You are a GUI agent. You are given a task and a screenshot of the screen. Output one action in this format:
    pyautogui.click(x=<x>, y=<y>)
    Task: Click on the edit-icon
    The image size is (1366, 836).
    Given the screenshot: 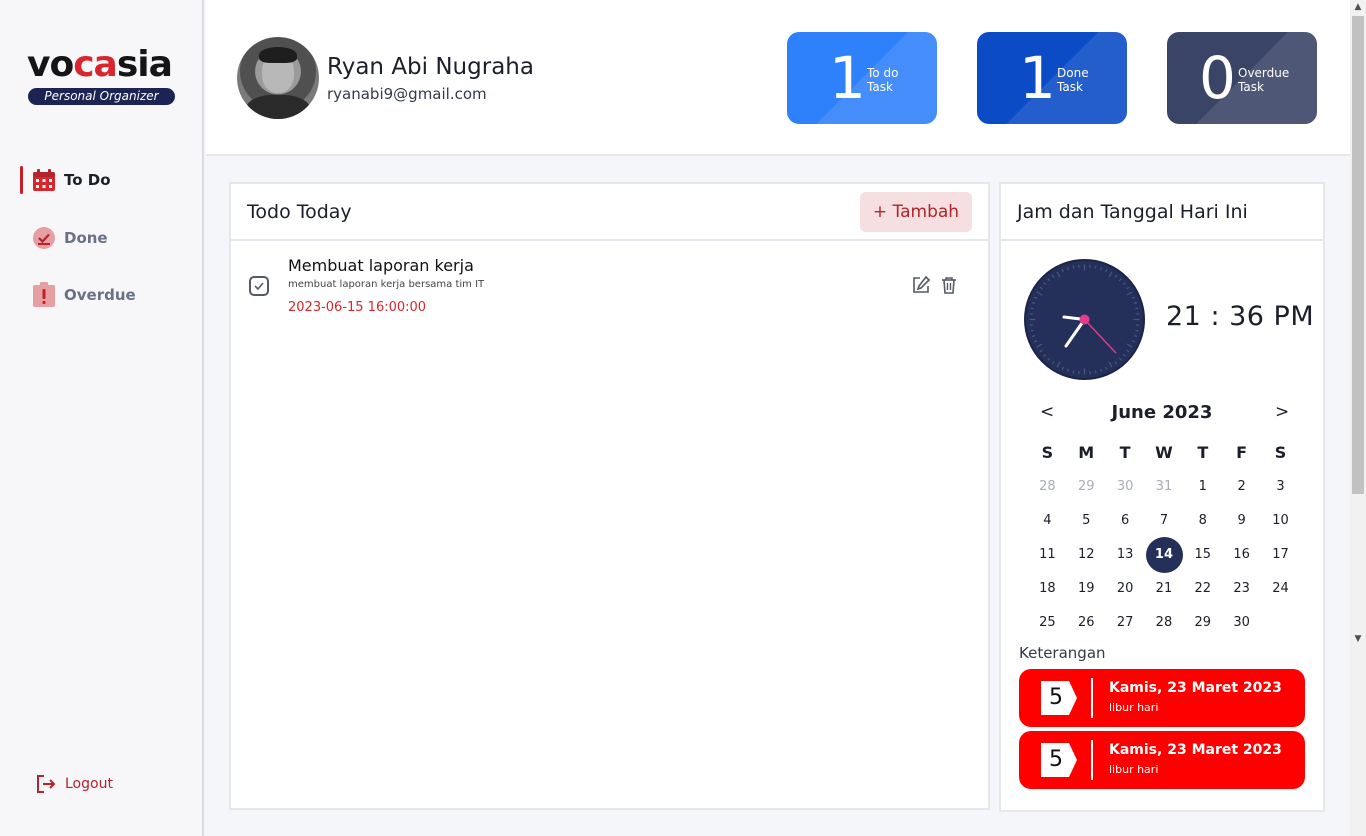 What is the action you would take?
    pyautogui.click(x=921, y=285)
    